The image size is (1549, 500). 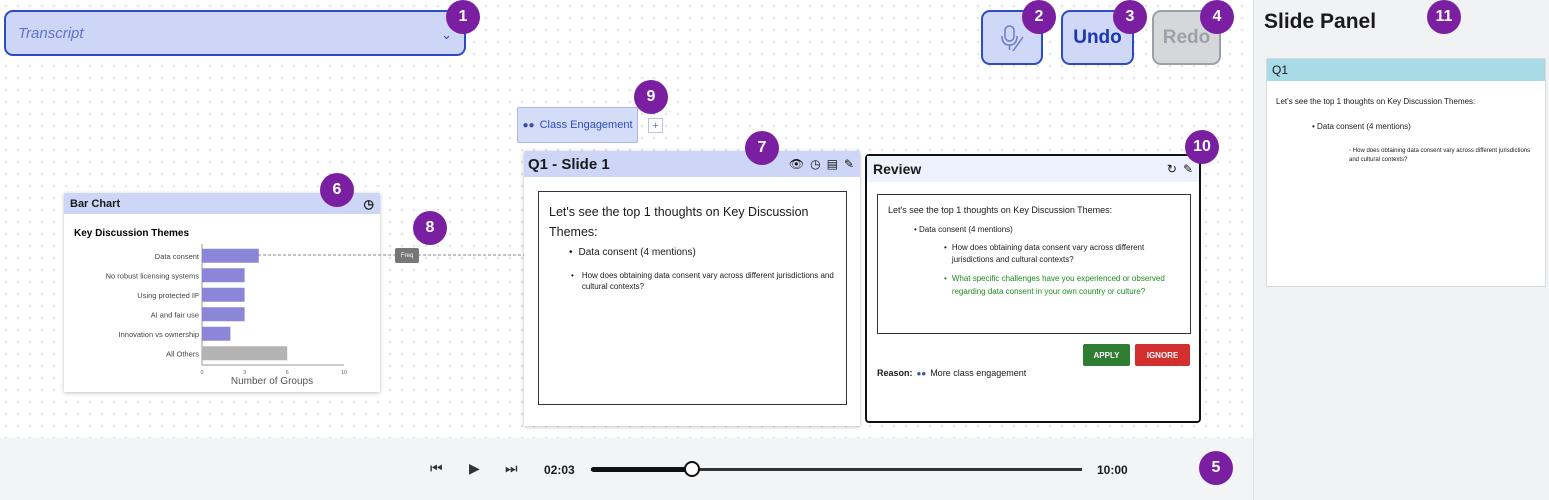 I want to click on category-label: Innovation vs ownership, so click(x=159, y=334).